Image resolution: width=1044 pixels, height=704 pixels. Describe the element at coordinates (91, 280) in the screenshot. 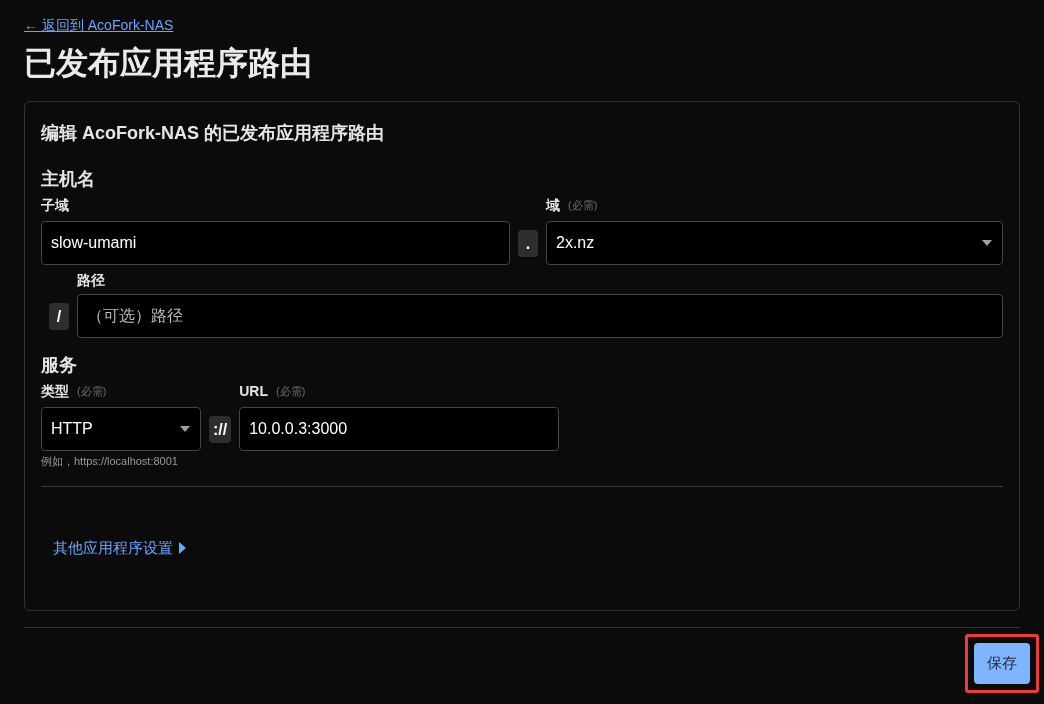

I see `field-label: 路径` at that location.